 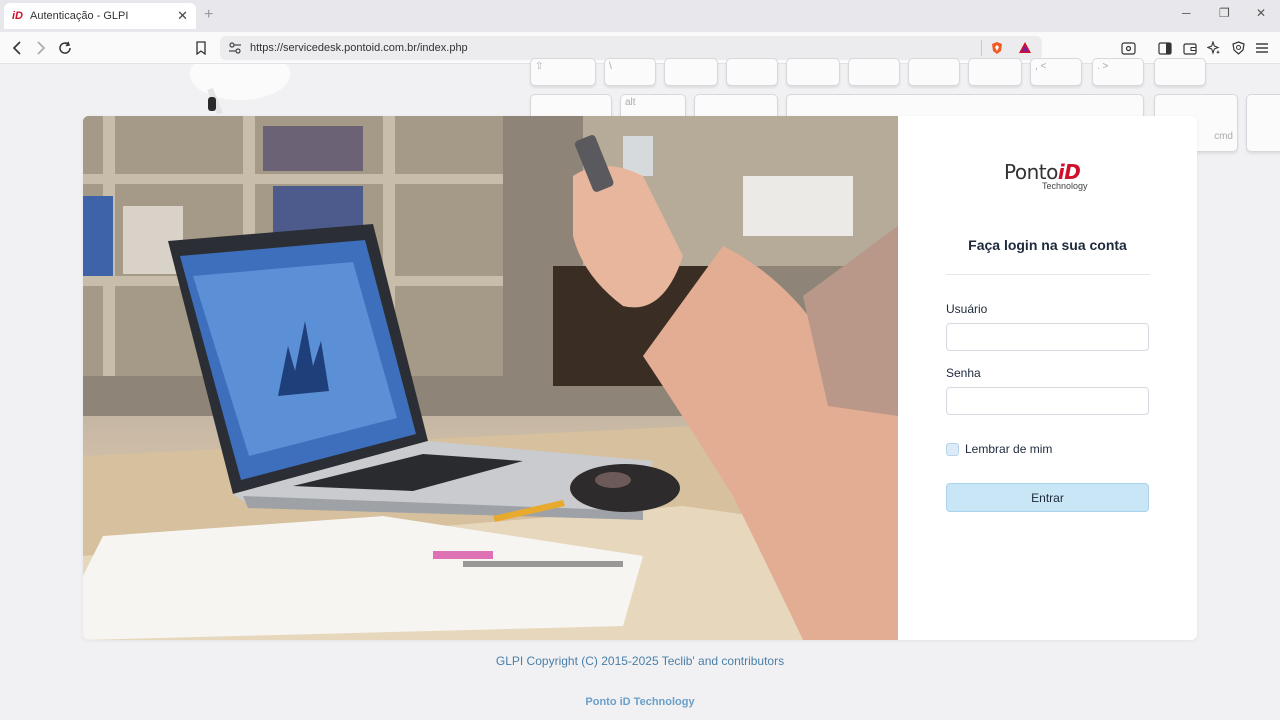 I want to click on main-menu-button, so click(x=1262, y=48).